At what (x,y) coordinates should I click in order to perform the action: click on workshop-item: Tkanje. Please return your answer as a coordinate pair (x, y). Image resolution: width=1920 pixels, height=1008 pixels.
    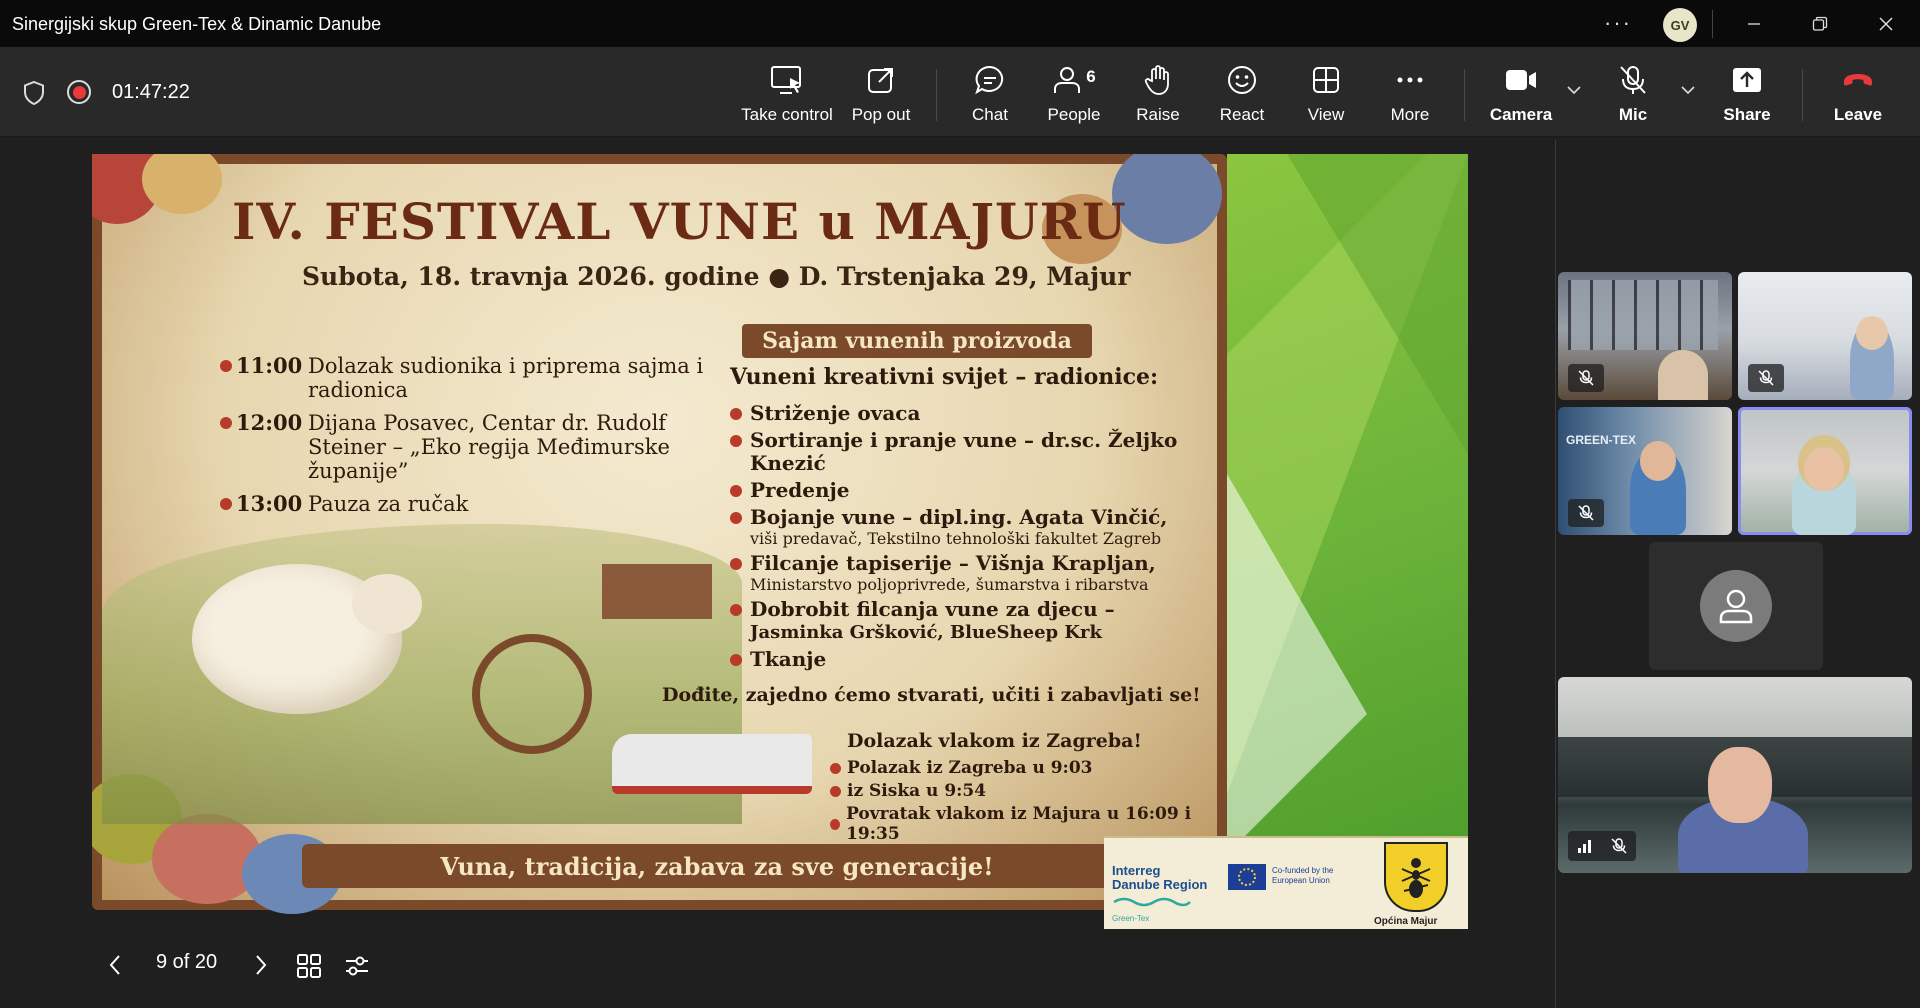
    Looking at the image, I should click on (970, 659).